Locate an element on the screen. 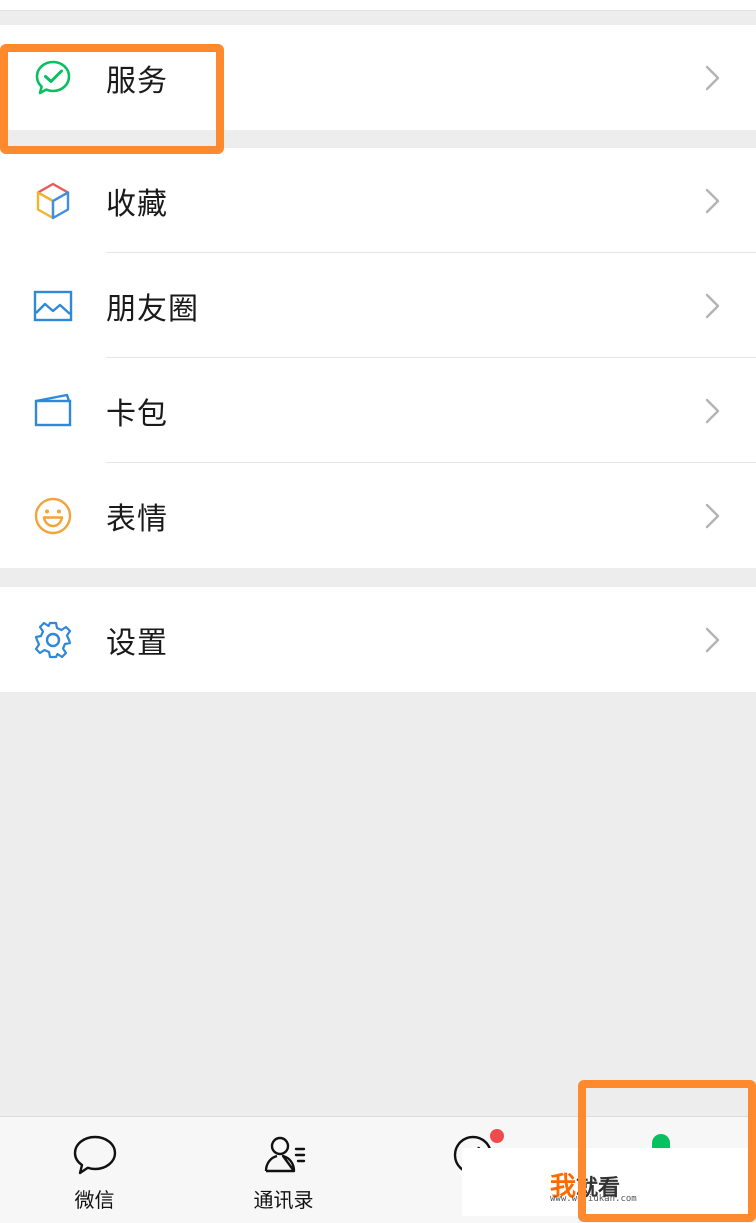 This screenshot has width=756, height=1223. notification-badge is located at coordinates (497, 1136).